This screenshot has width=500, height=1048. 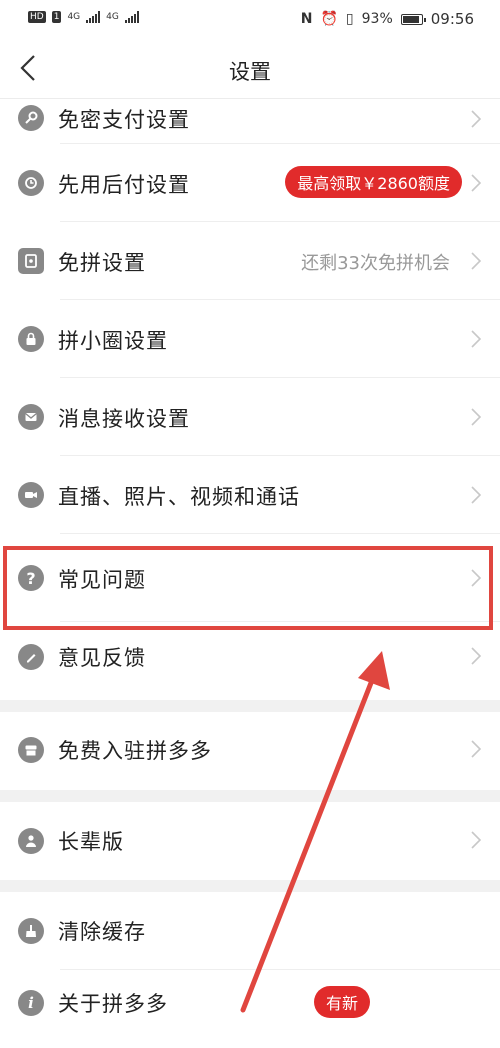 What do you see at coordinates (31, 1003) in the screenshot?
I see `info-icon: i` at bounding box center [31, 1003].